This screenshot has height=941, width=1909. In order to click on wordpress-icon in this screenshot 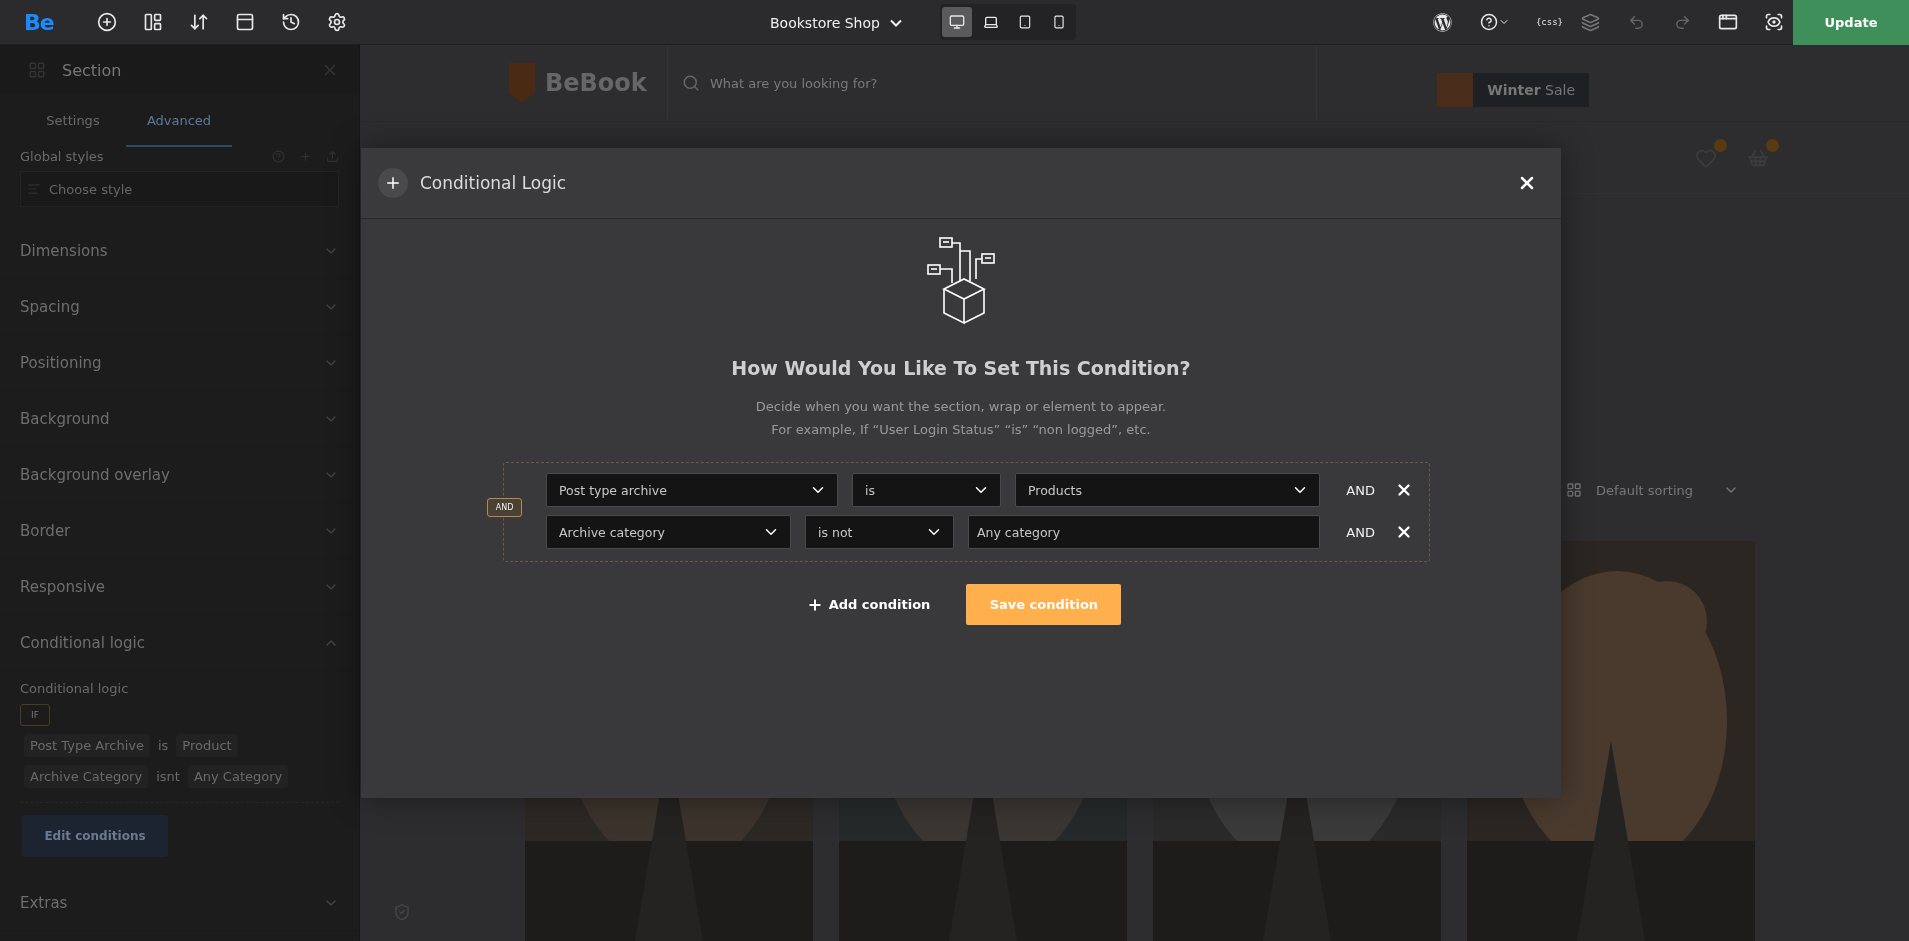, I will do `click(1442, 22)`.